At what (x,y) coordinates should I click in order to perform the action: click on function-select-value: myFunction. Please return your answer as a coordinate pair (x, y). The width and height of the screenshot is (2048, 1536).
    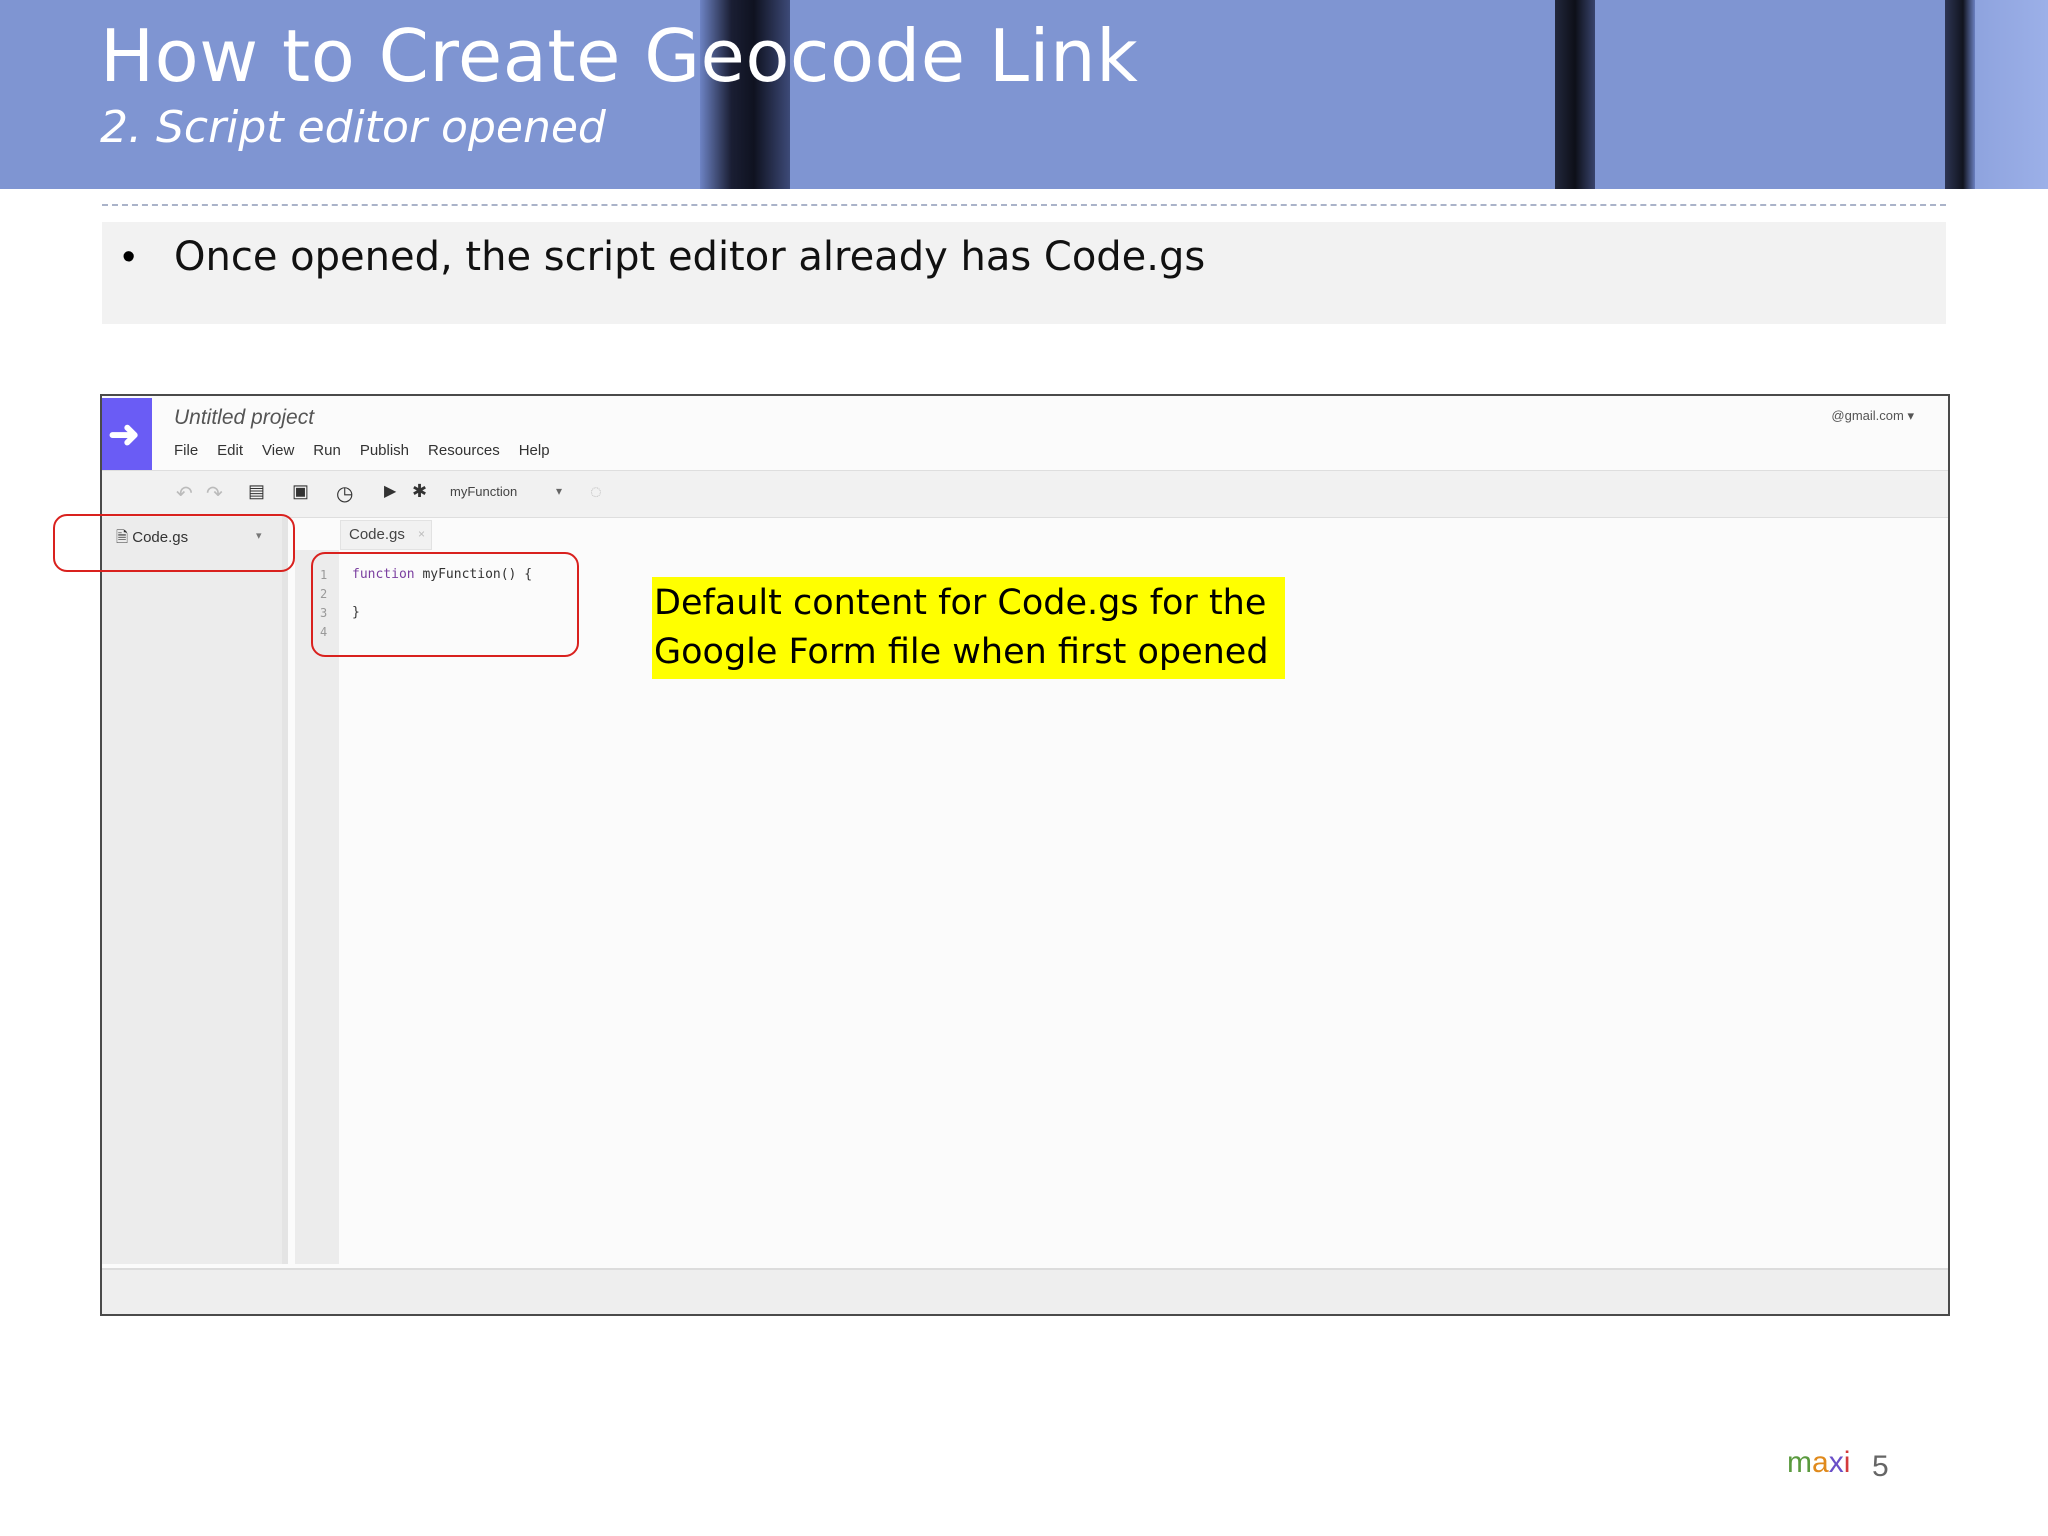
    Looking at the image, I should click on (484, 491).